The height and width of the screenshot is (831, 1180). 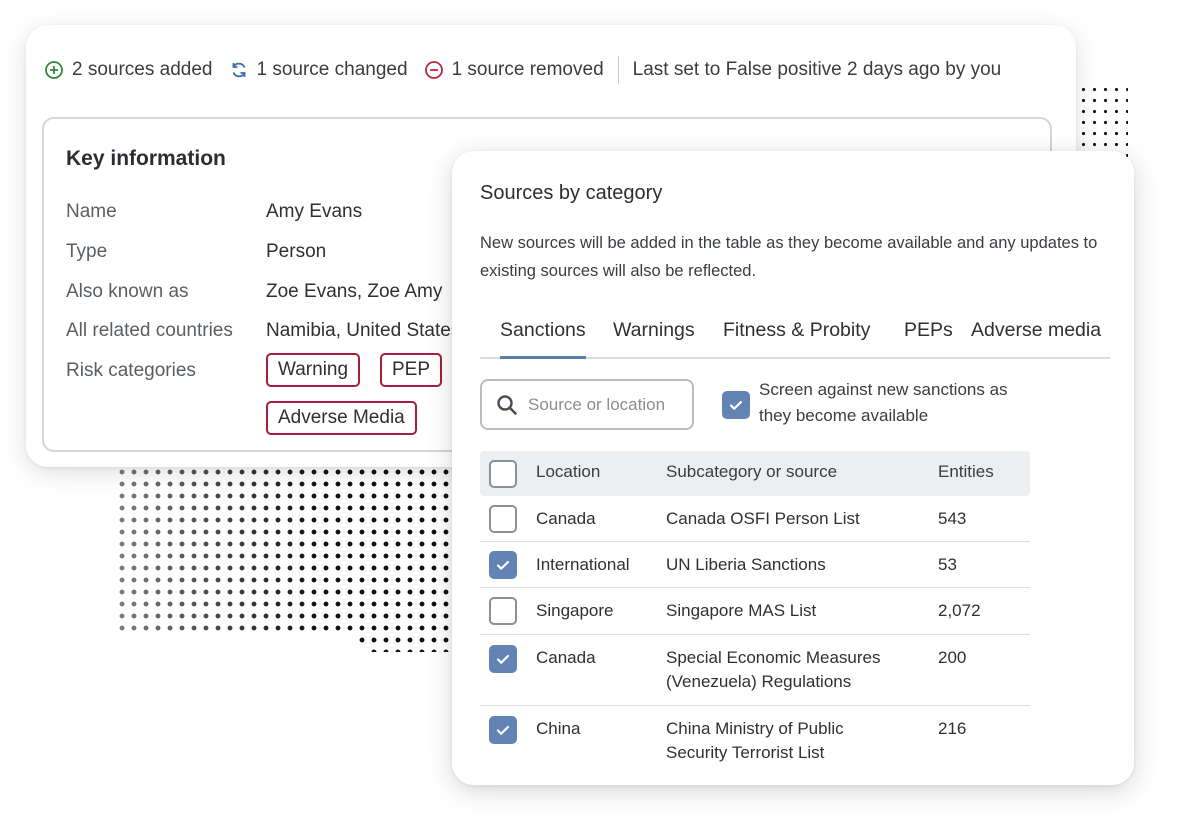 I want to click on source-column-header: Subcategory or source, so click(x=751, y=472).